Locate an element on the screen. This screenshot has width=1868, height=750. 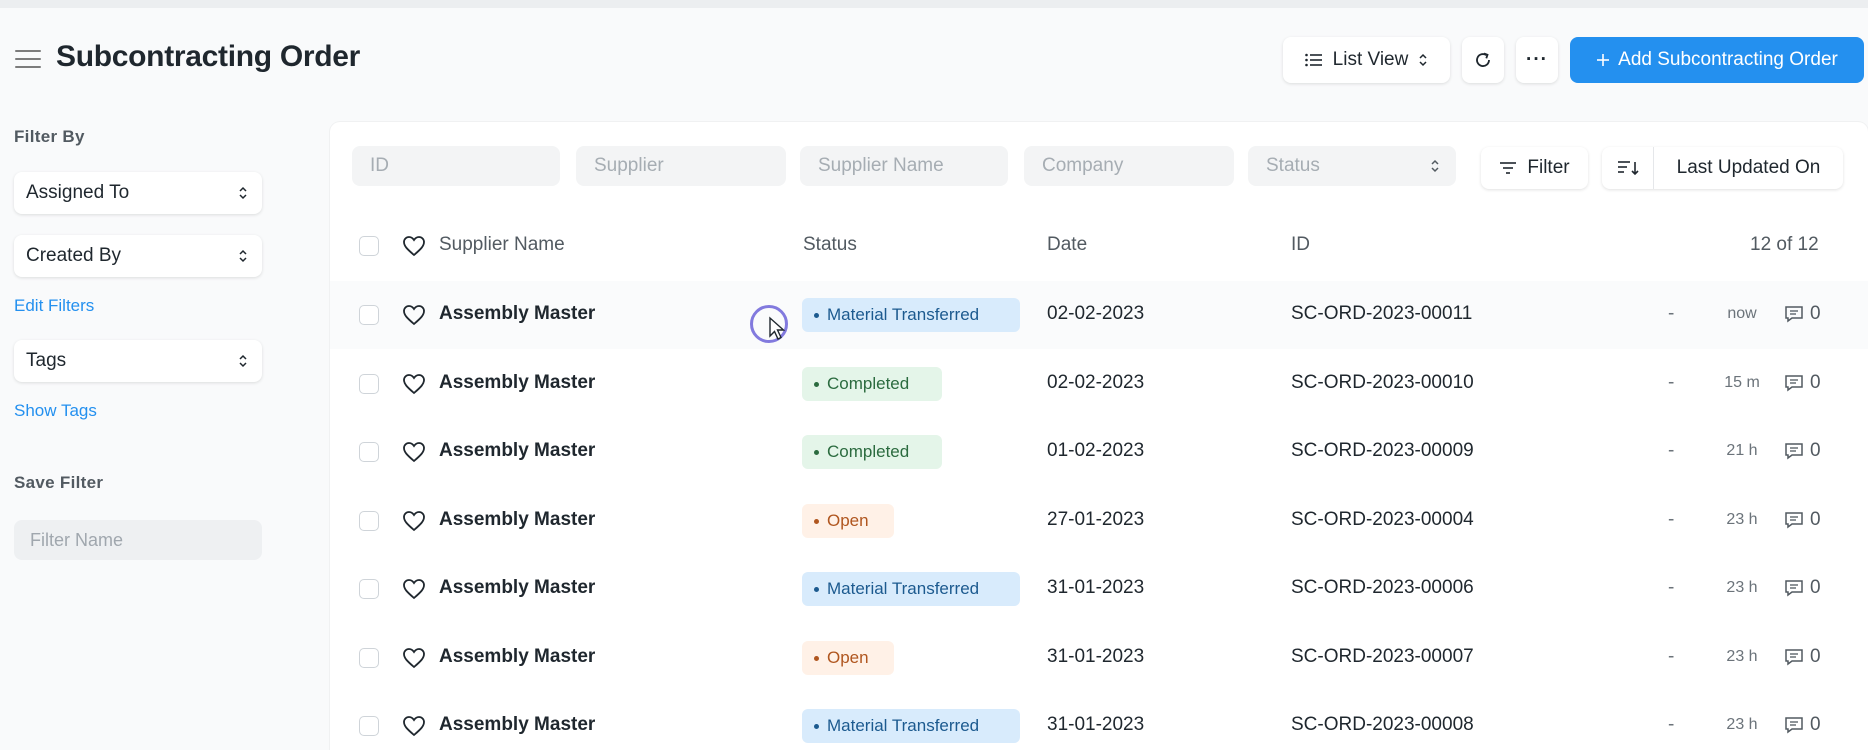
supplier-filter-input is located at coordinates (681, 166).